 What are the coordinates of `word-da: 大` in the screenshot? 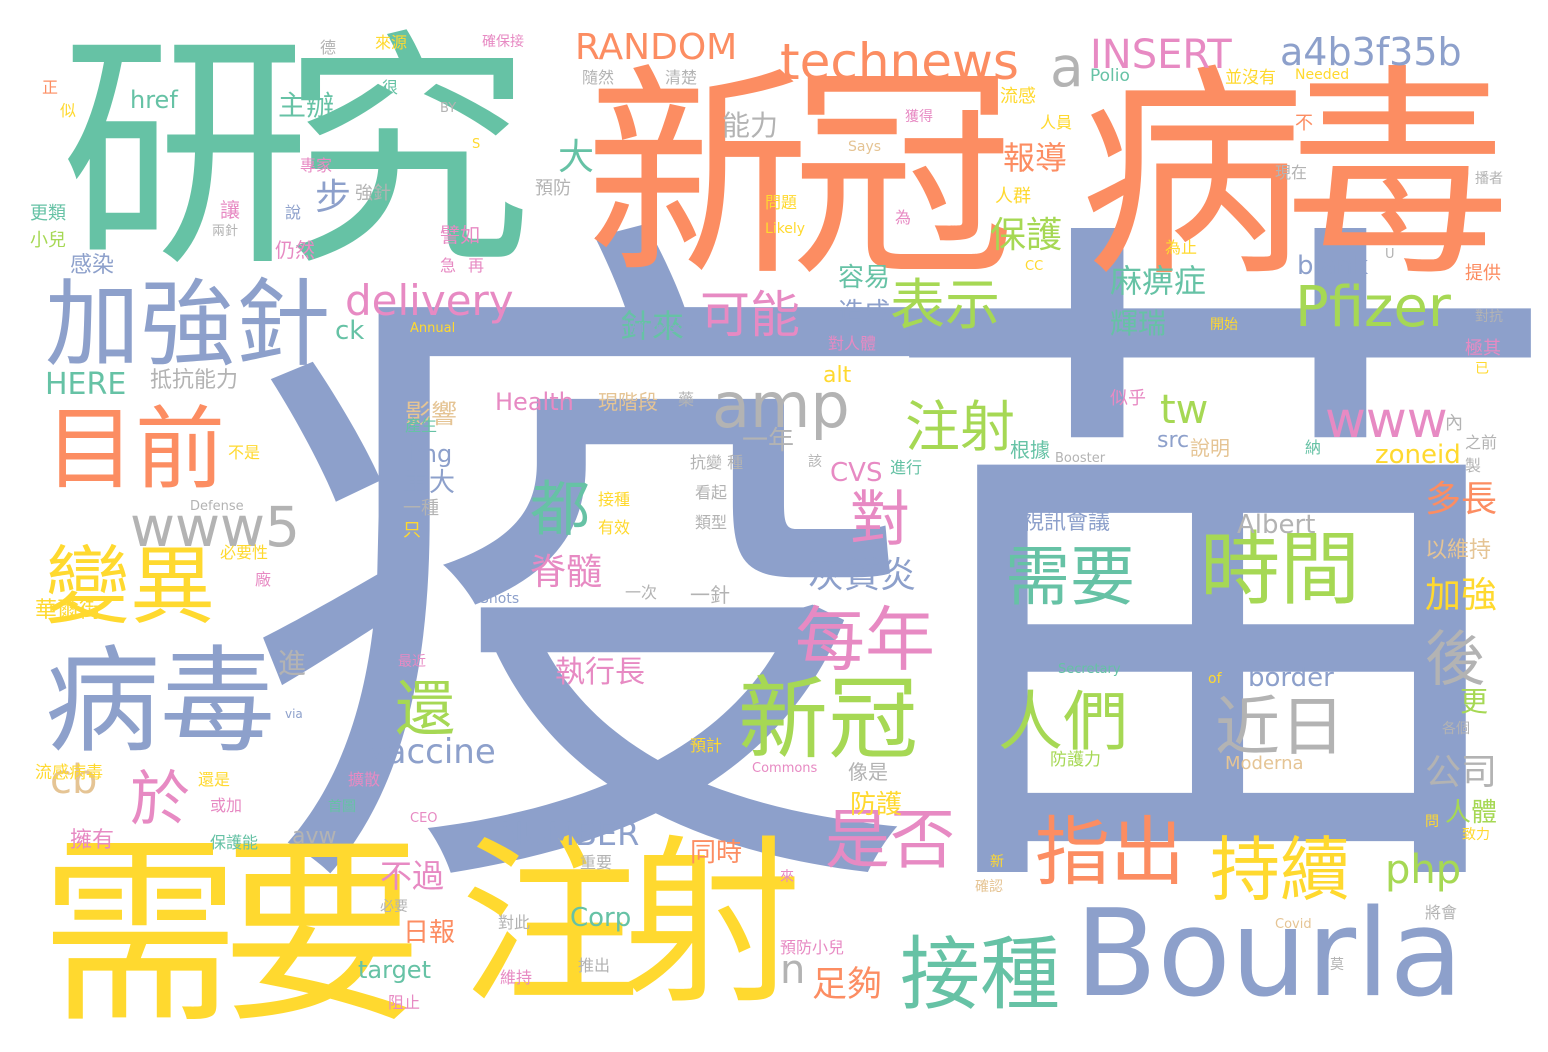 It's located at (576, 157).